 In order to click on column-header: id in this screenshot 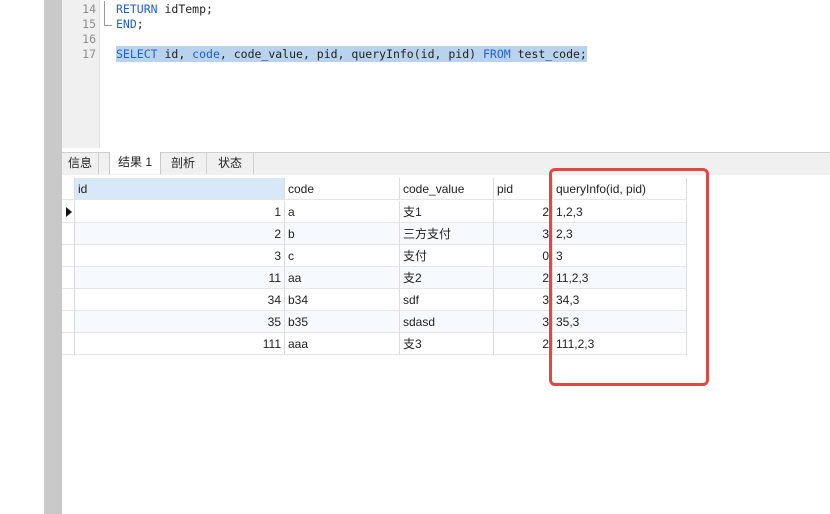, I will do `click(180, 189)`.